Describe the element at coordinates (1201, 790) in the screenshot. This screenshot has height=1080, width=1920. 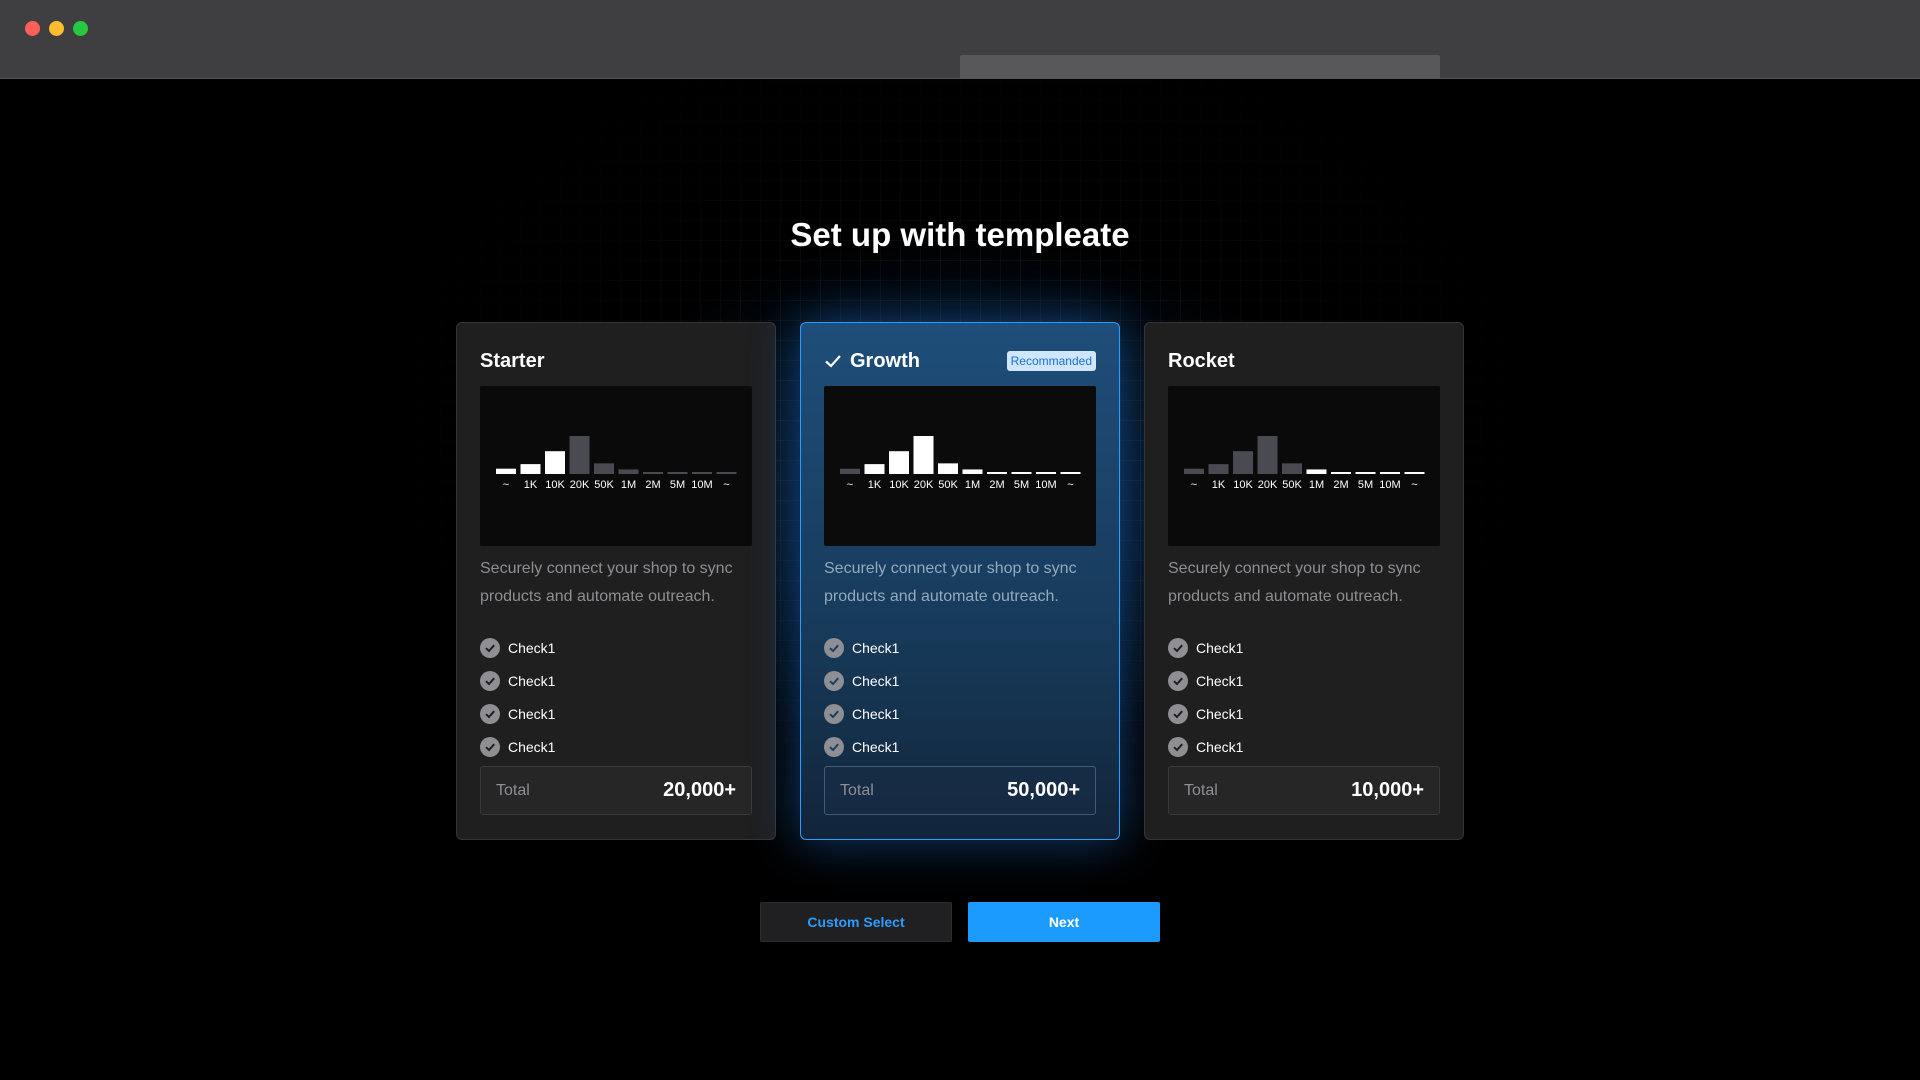
I see `total-label: Total` at that location.